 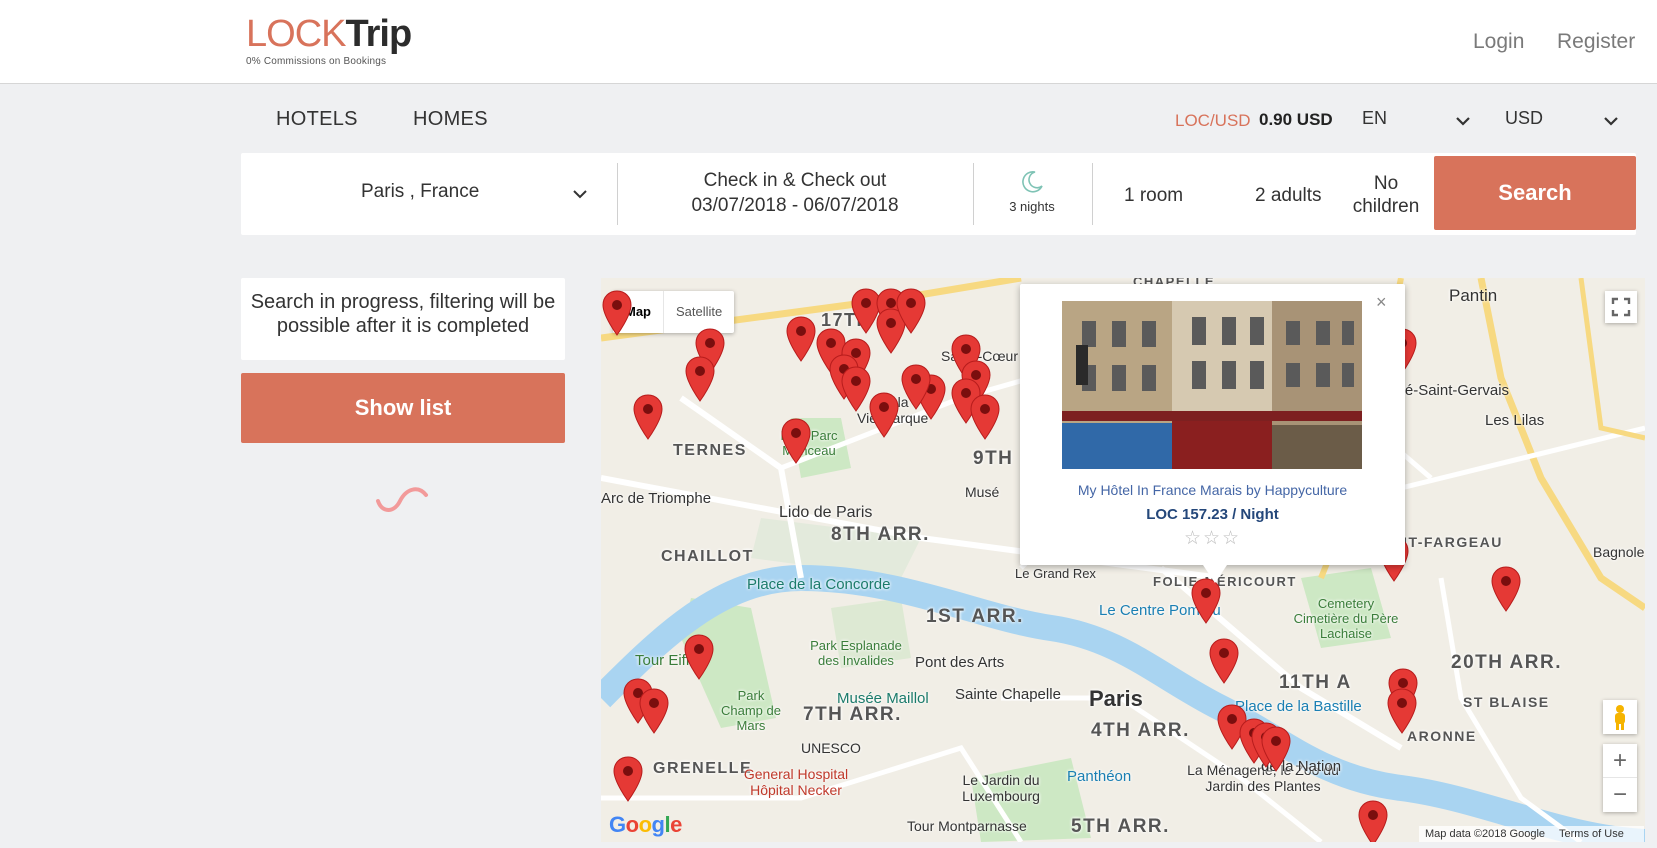 I want to click on map-label: Musée Maillol, so click(x=883, y=698).